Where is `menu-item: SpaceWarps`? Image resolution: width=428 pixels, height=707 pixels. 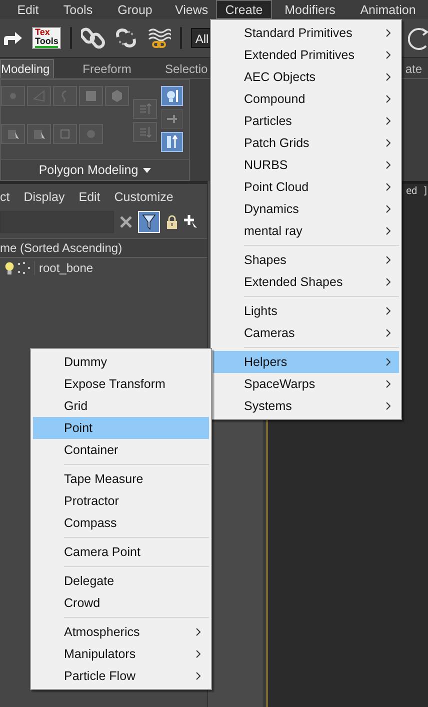
menu-item: SpaceWarps is located at coordinates (306, 384).